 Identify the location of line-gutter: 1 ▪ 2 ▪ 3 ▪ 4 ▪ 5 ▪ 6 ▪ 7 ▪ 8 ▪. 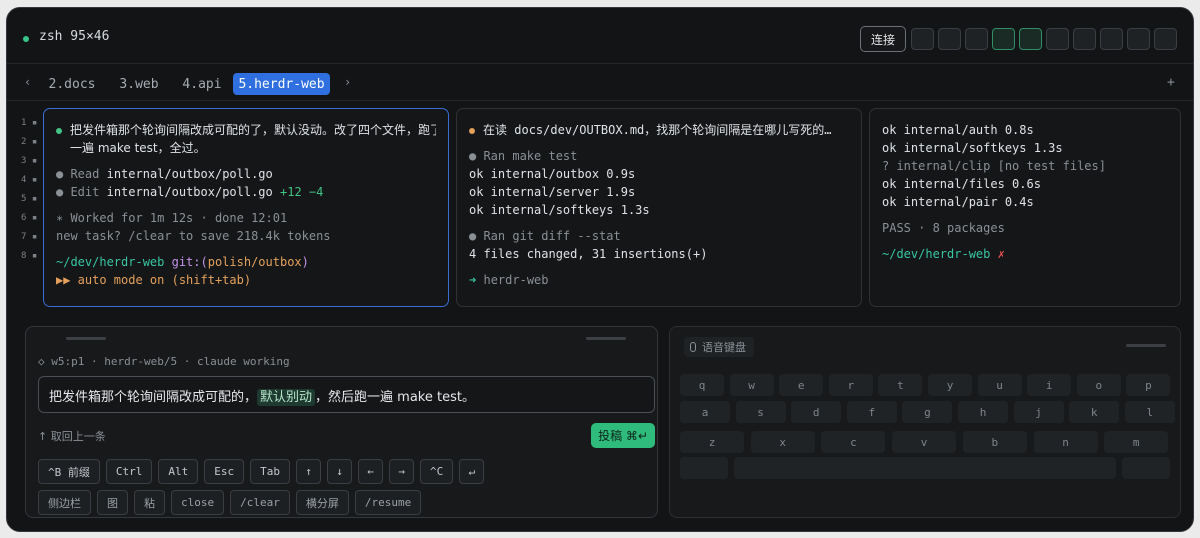
(32, 194).